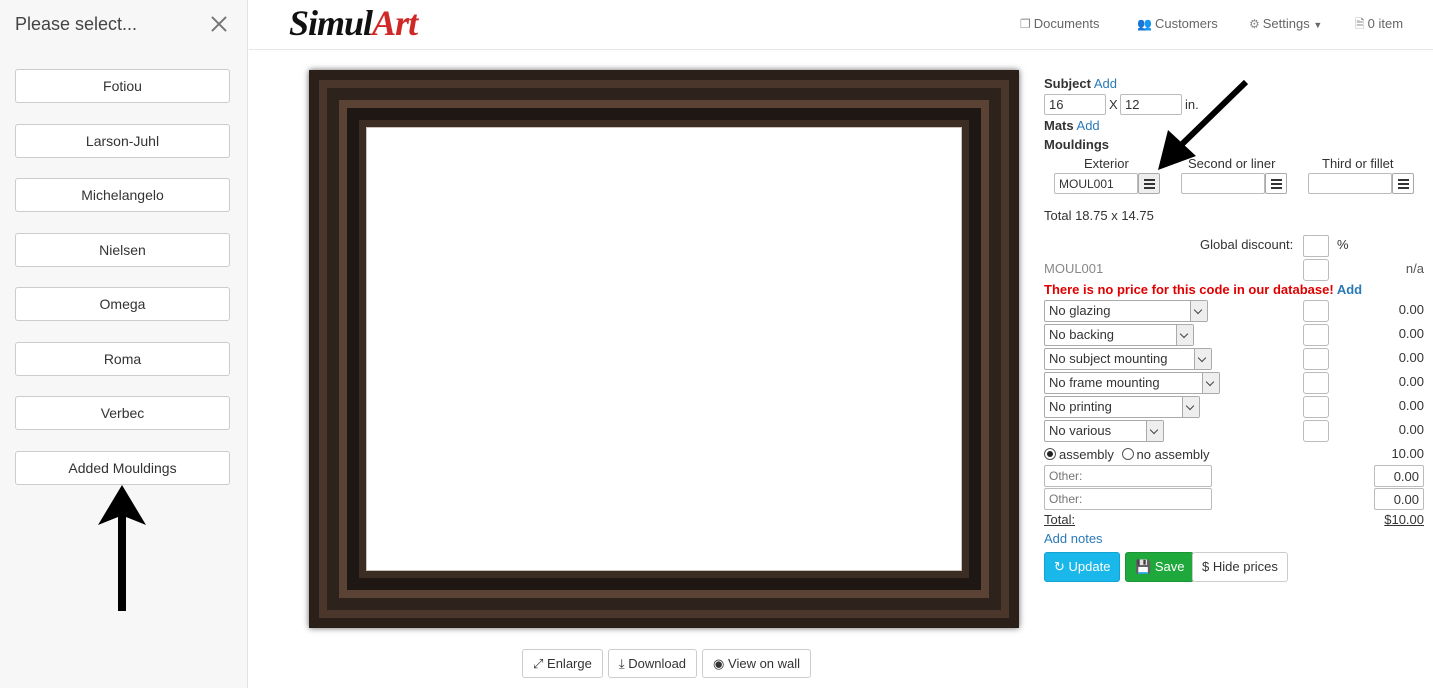  What do you see at coordinates (1104, 431) in the screenshot?
I see `various-select: No various` at bounding box center [1104, 431].